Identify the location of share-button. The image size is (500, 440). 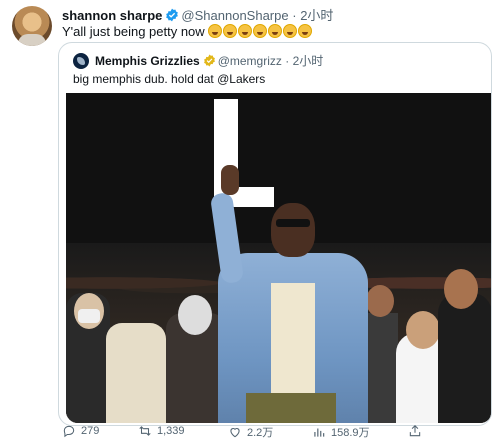
(415, 431).